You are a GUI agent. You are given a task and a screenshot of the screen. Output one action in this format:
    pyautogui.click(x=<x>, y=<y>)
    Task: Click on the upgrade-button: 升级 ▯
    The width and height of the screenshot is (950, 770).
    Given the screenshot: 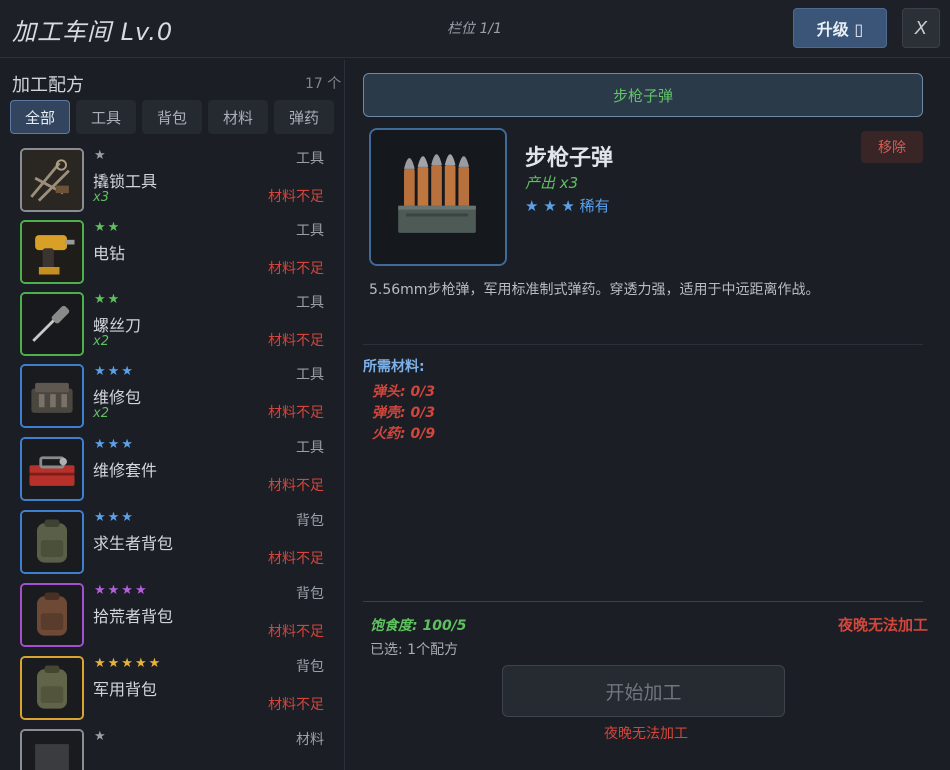 What is the action you would take?
    pyautogui.click(x=840, y=28)
    